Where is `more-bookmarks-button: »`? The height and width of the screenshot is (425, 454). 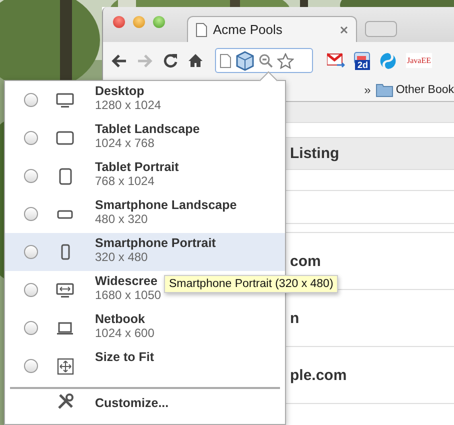
more-bookmarks-button: » is located at coordinates (367, 90).